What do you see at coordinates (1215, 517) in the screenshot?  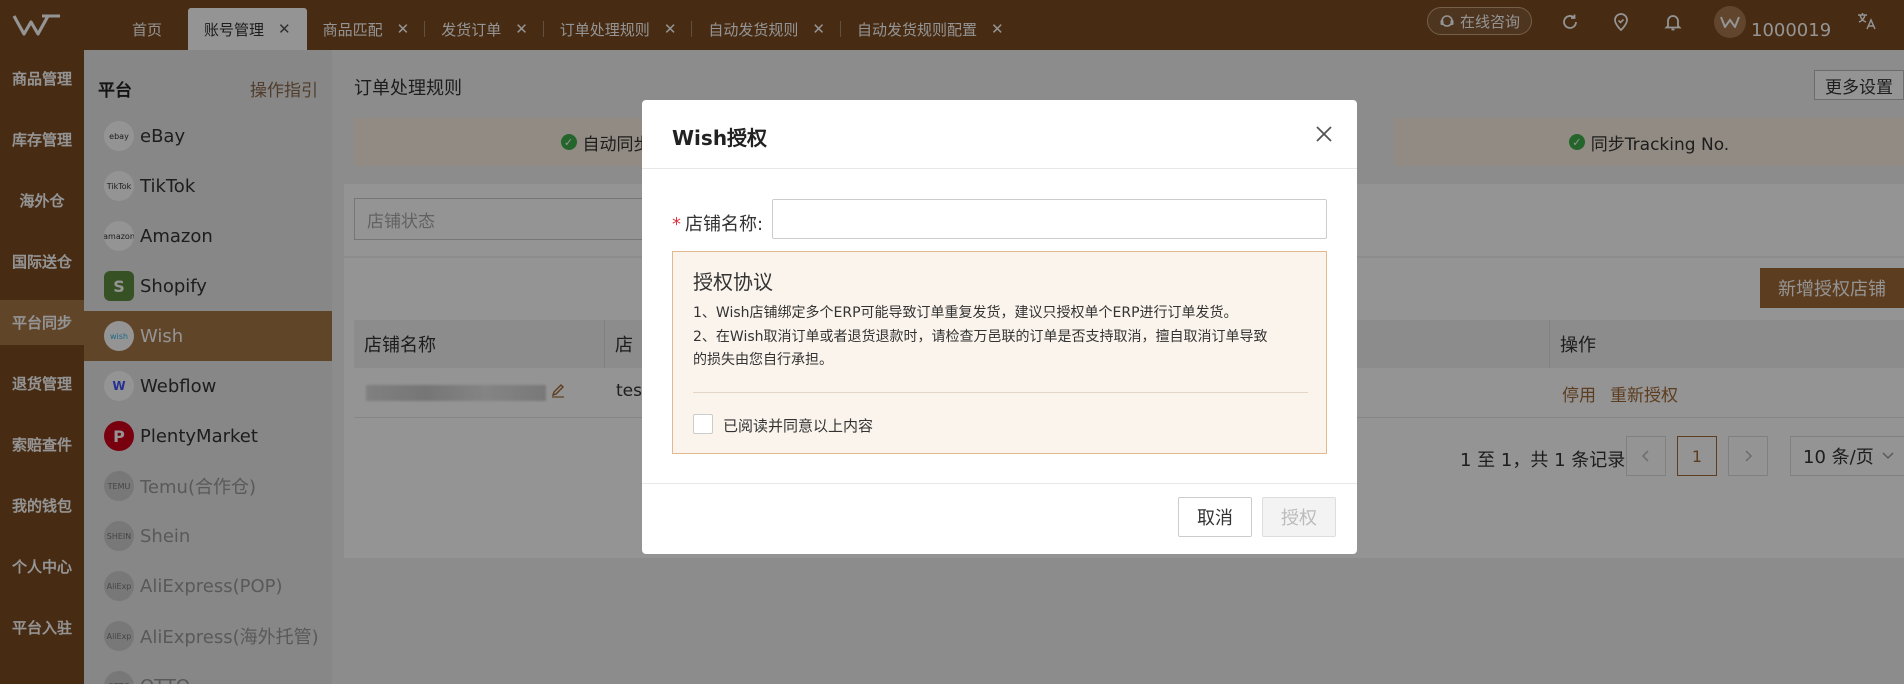 I see `cancel-button: 取消` at bounding box center [1215, 517].